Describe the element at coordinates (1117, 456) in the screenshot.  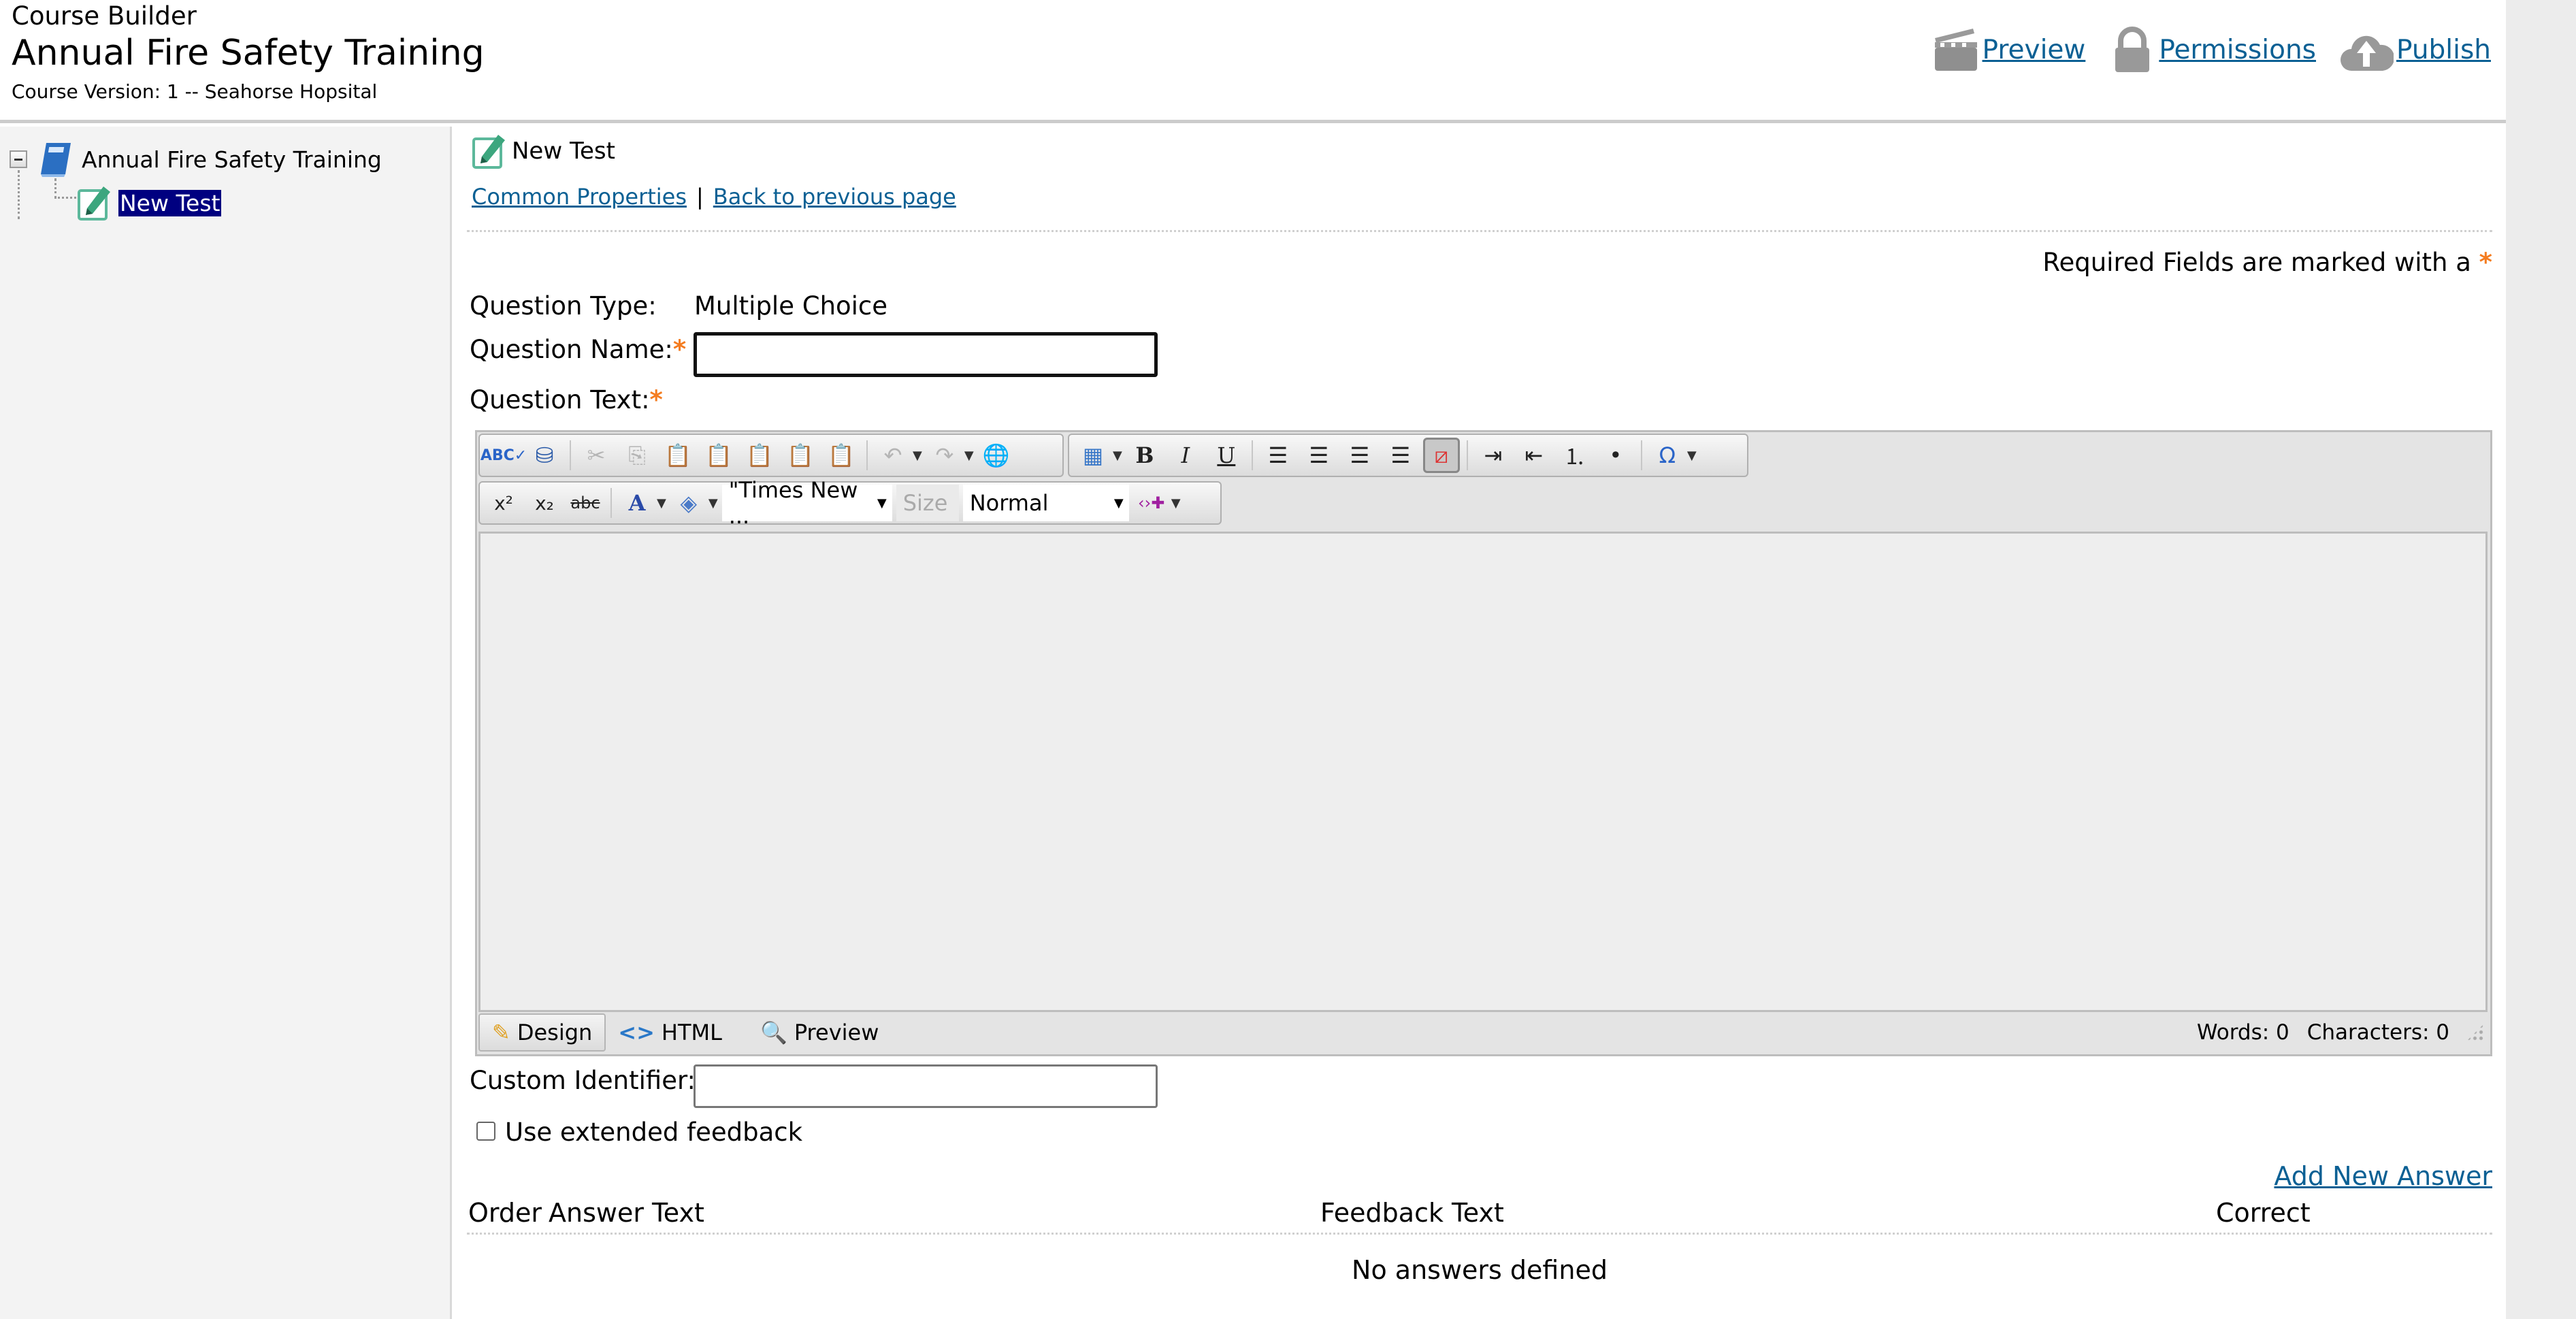
I see `table-dropdown-icon: ▼` at that location.